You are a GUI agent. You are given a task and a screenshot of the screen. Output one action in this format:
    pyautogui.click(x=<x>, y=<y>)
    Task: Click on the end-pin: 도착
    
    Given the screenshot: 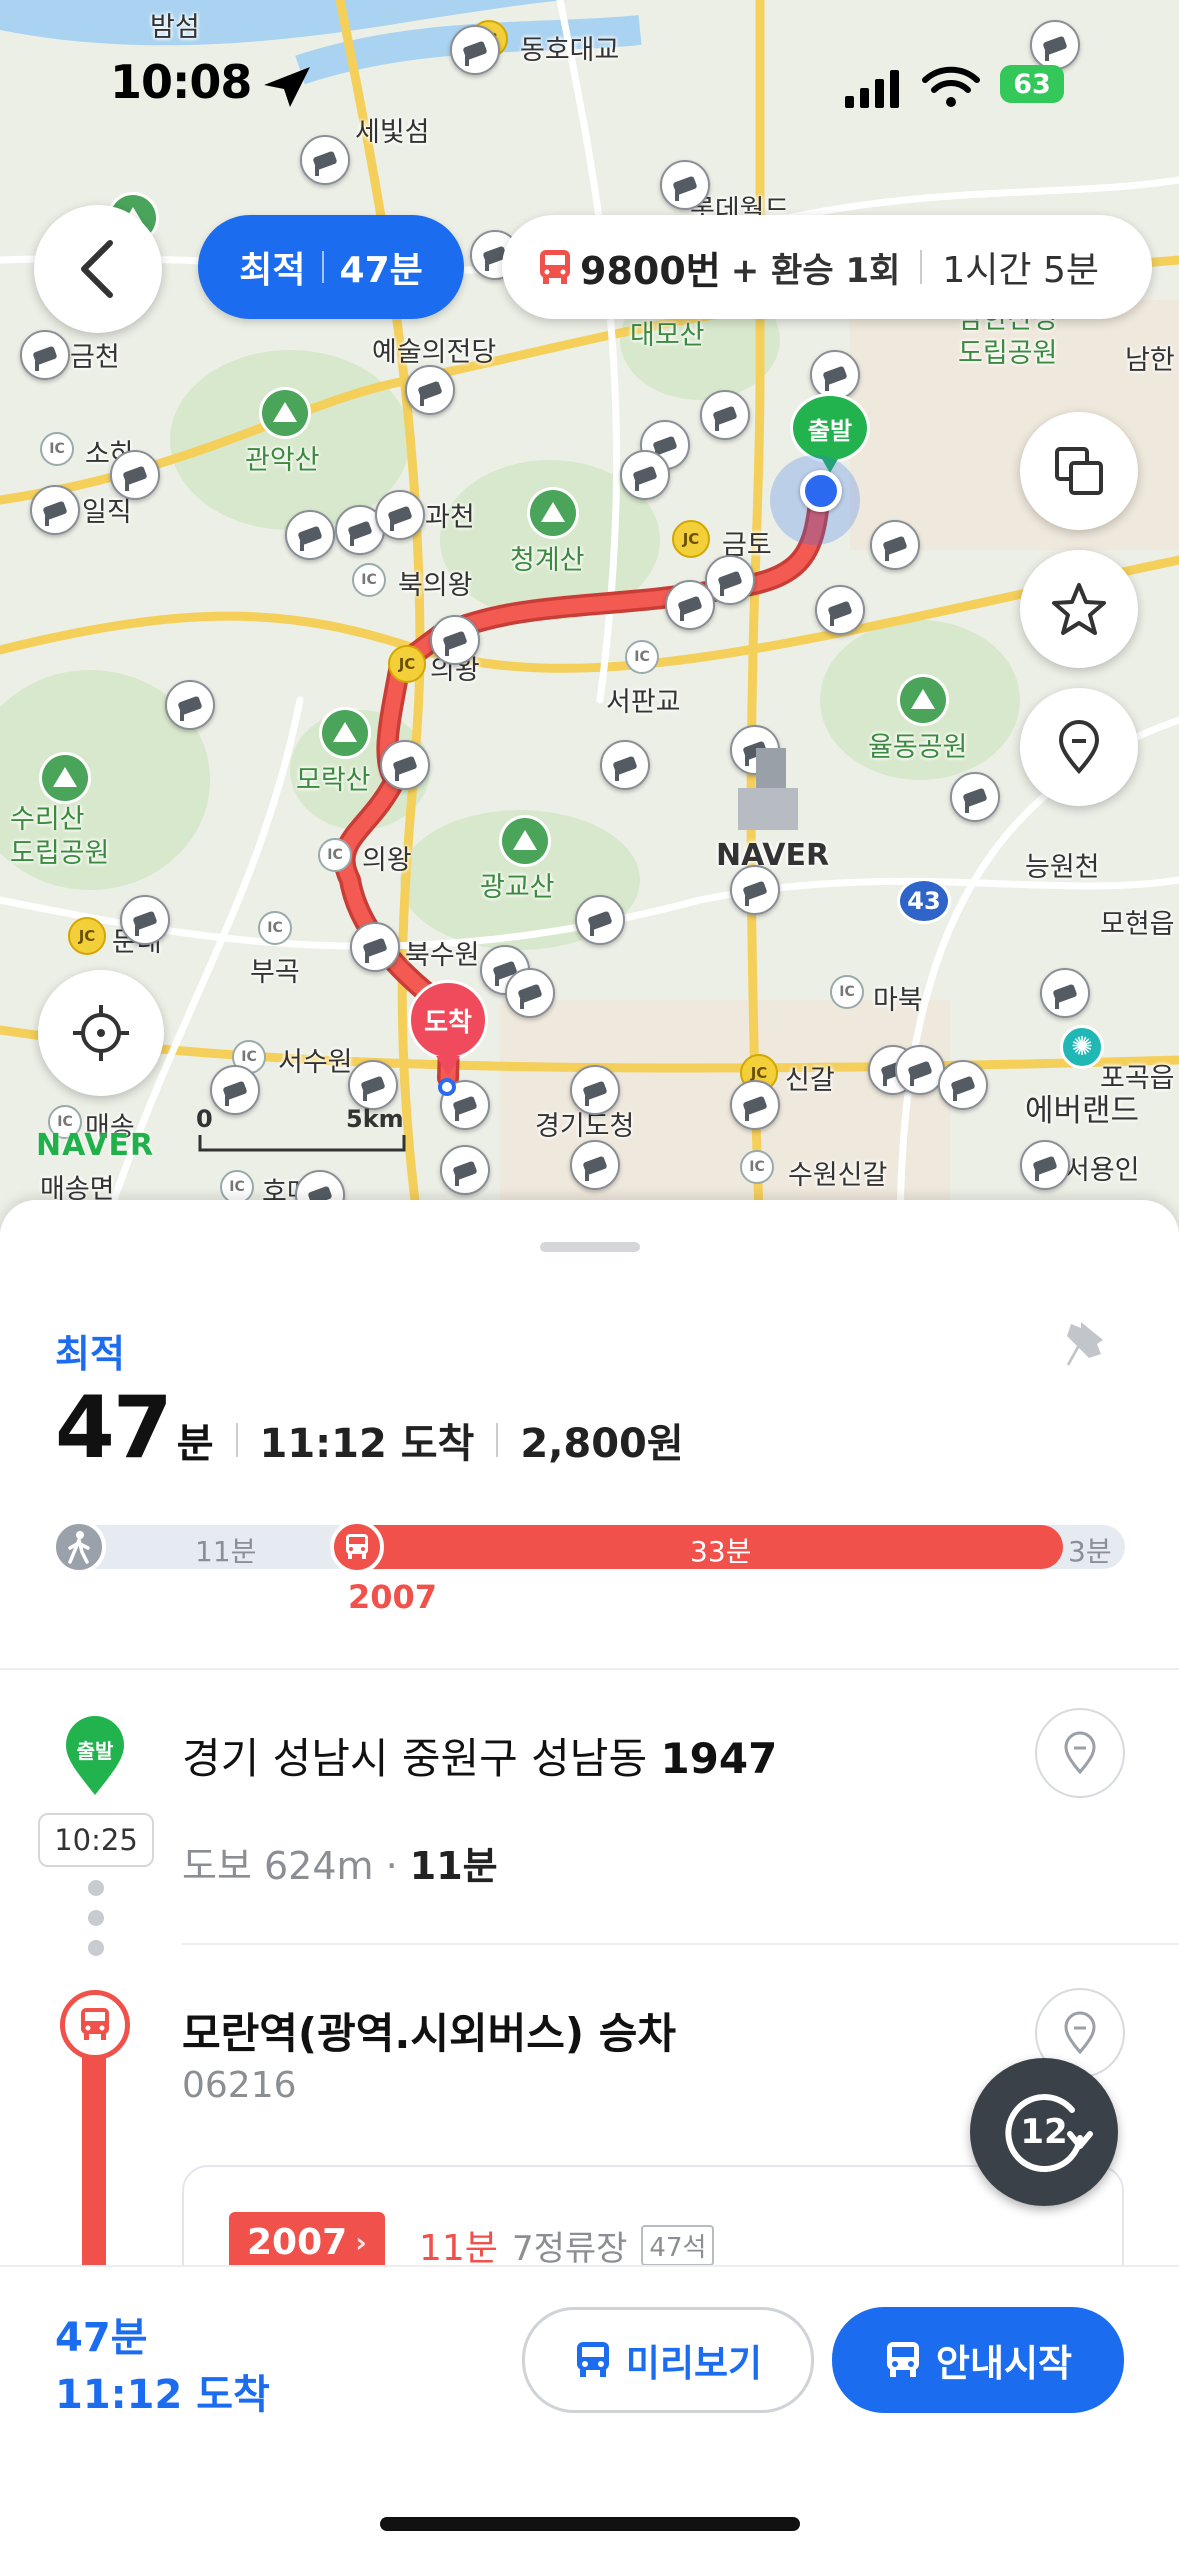 What is the action you would take?
    pyautogui.click(x=448, y=1038)
    